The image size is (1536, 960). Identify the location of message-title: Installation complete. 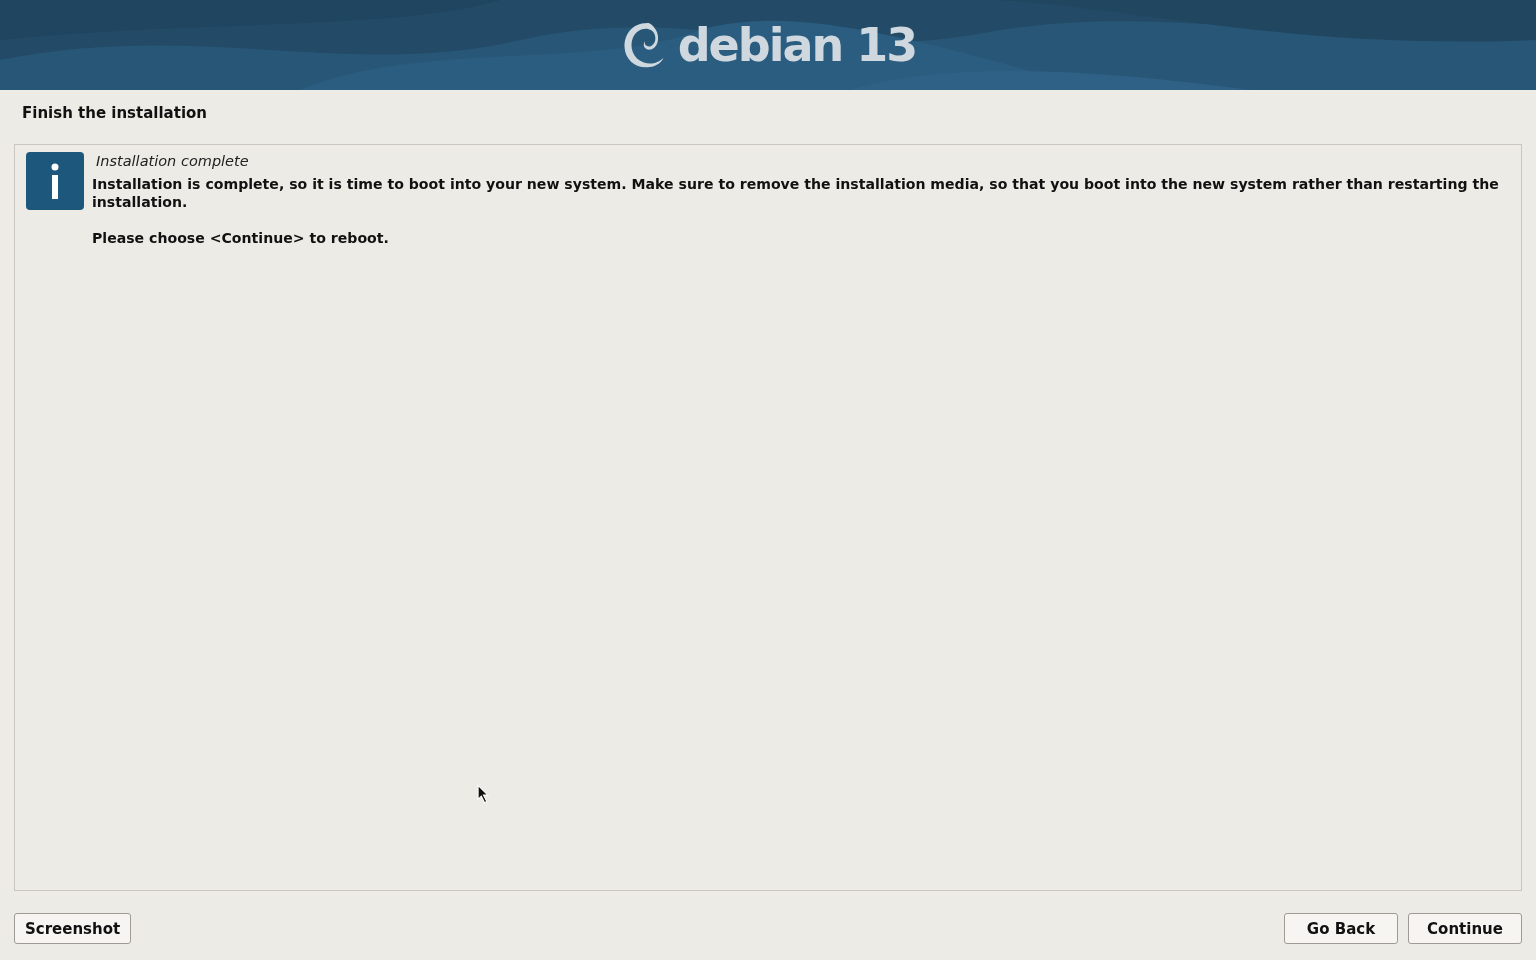
(172, 161).